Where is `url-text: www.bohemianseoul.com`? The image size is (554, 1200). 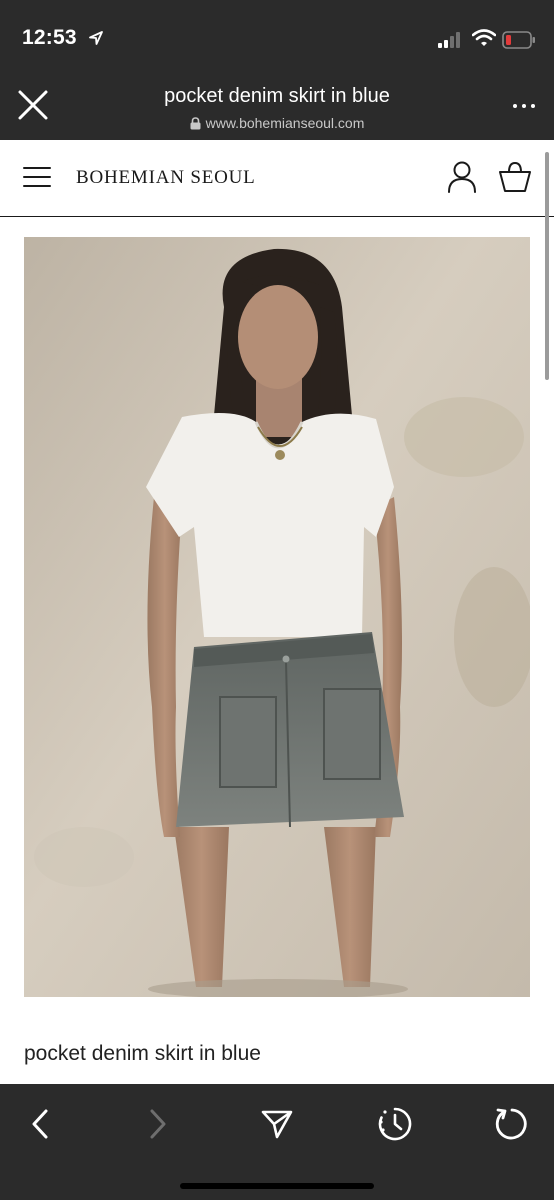 url-text: www.bohemianseoul.com is located at coordinates (285, 123).